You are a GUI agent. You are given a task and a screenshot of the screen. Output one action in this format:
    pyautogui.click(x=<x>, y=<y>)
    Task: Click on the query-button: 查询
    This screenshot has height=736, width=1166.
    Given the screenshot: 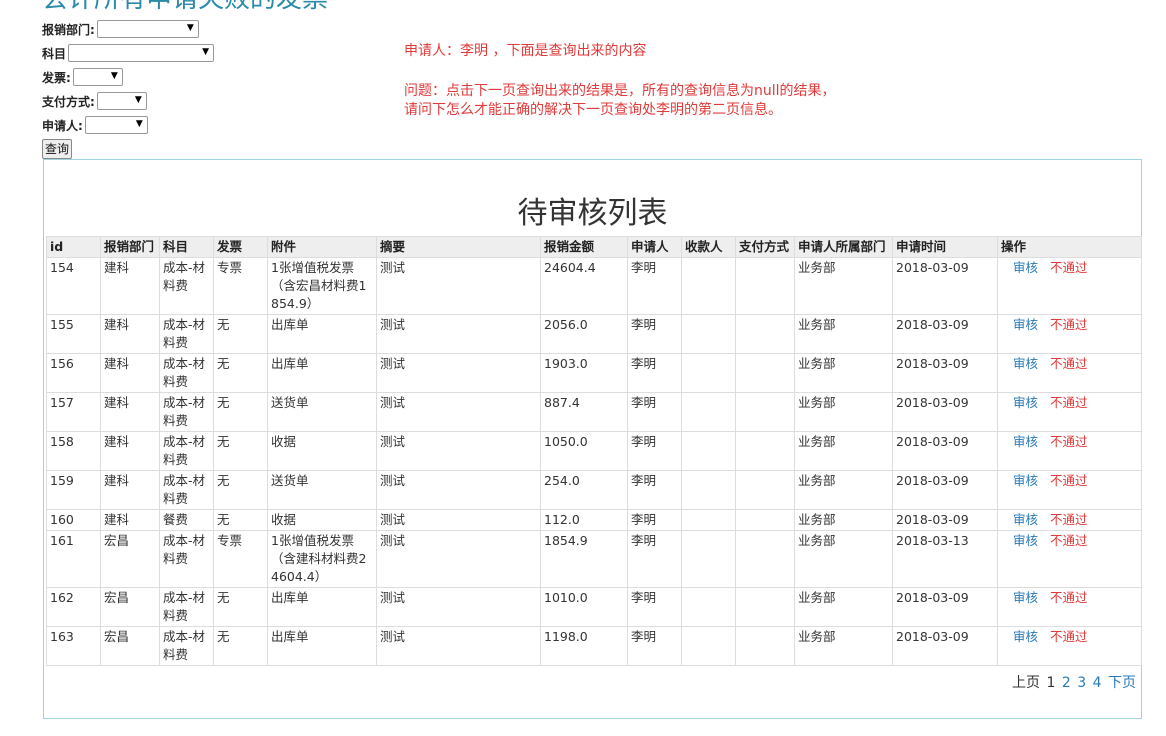 What is the action you would take?
    pyautogui.click(x=57, y=149)
    